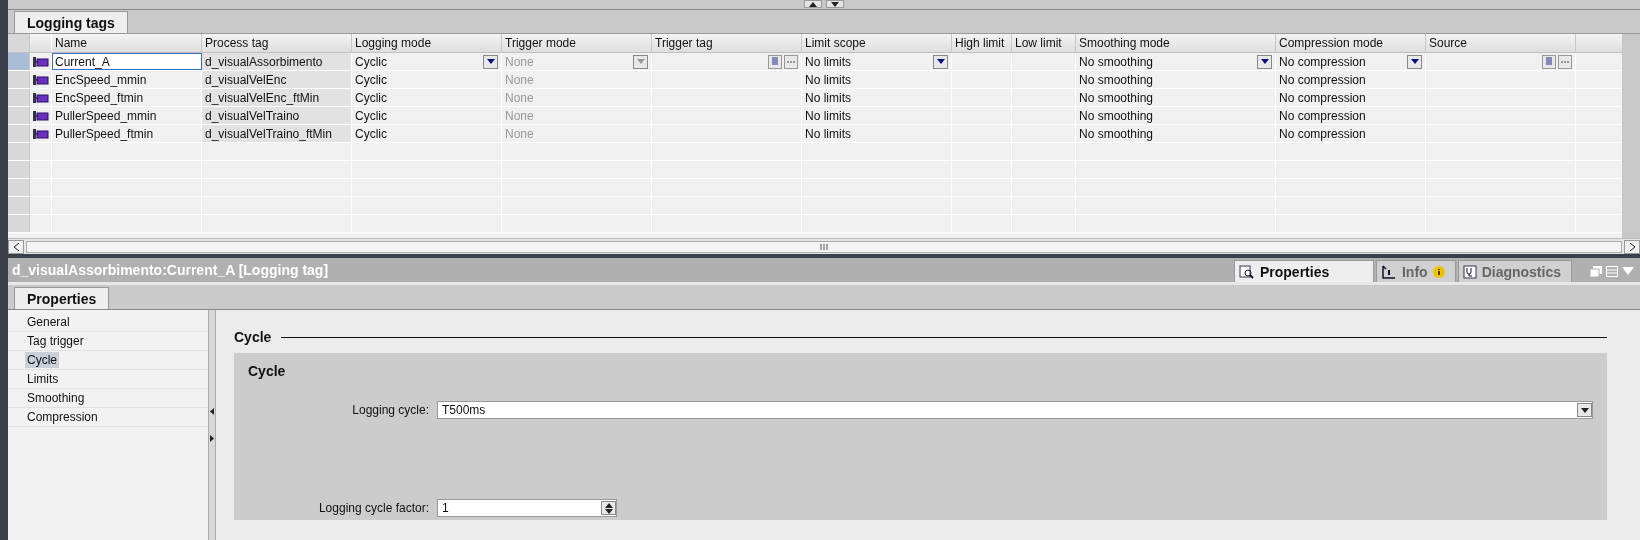  What do you see at coordinates (577, 43) in the screenshot?
I see `column-header: Trigger mode` at bounding box center [577, 43].